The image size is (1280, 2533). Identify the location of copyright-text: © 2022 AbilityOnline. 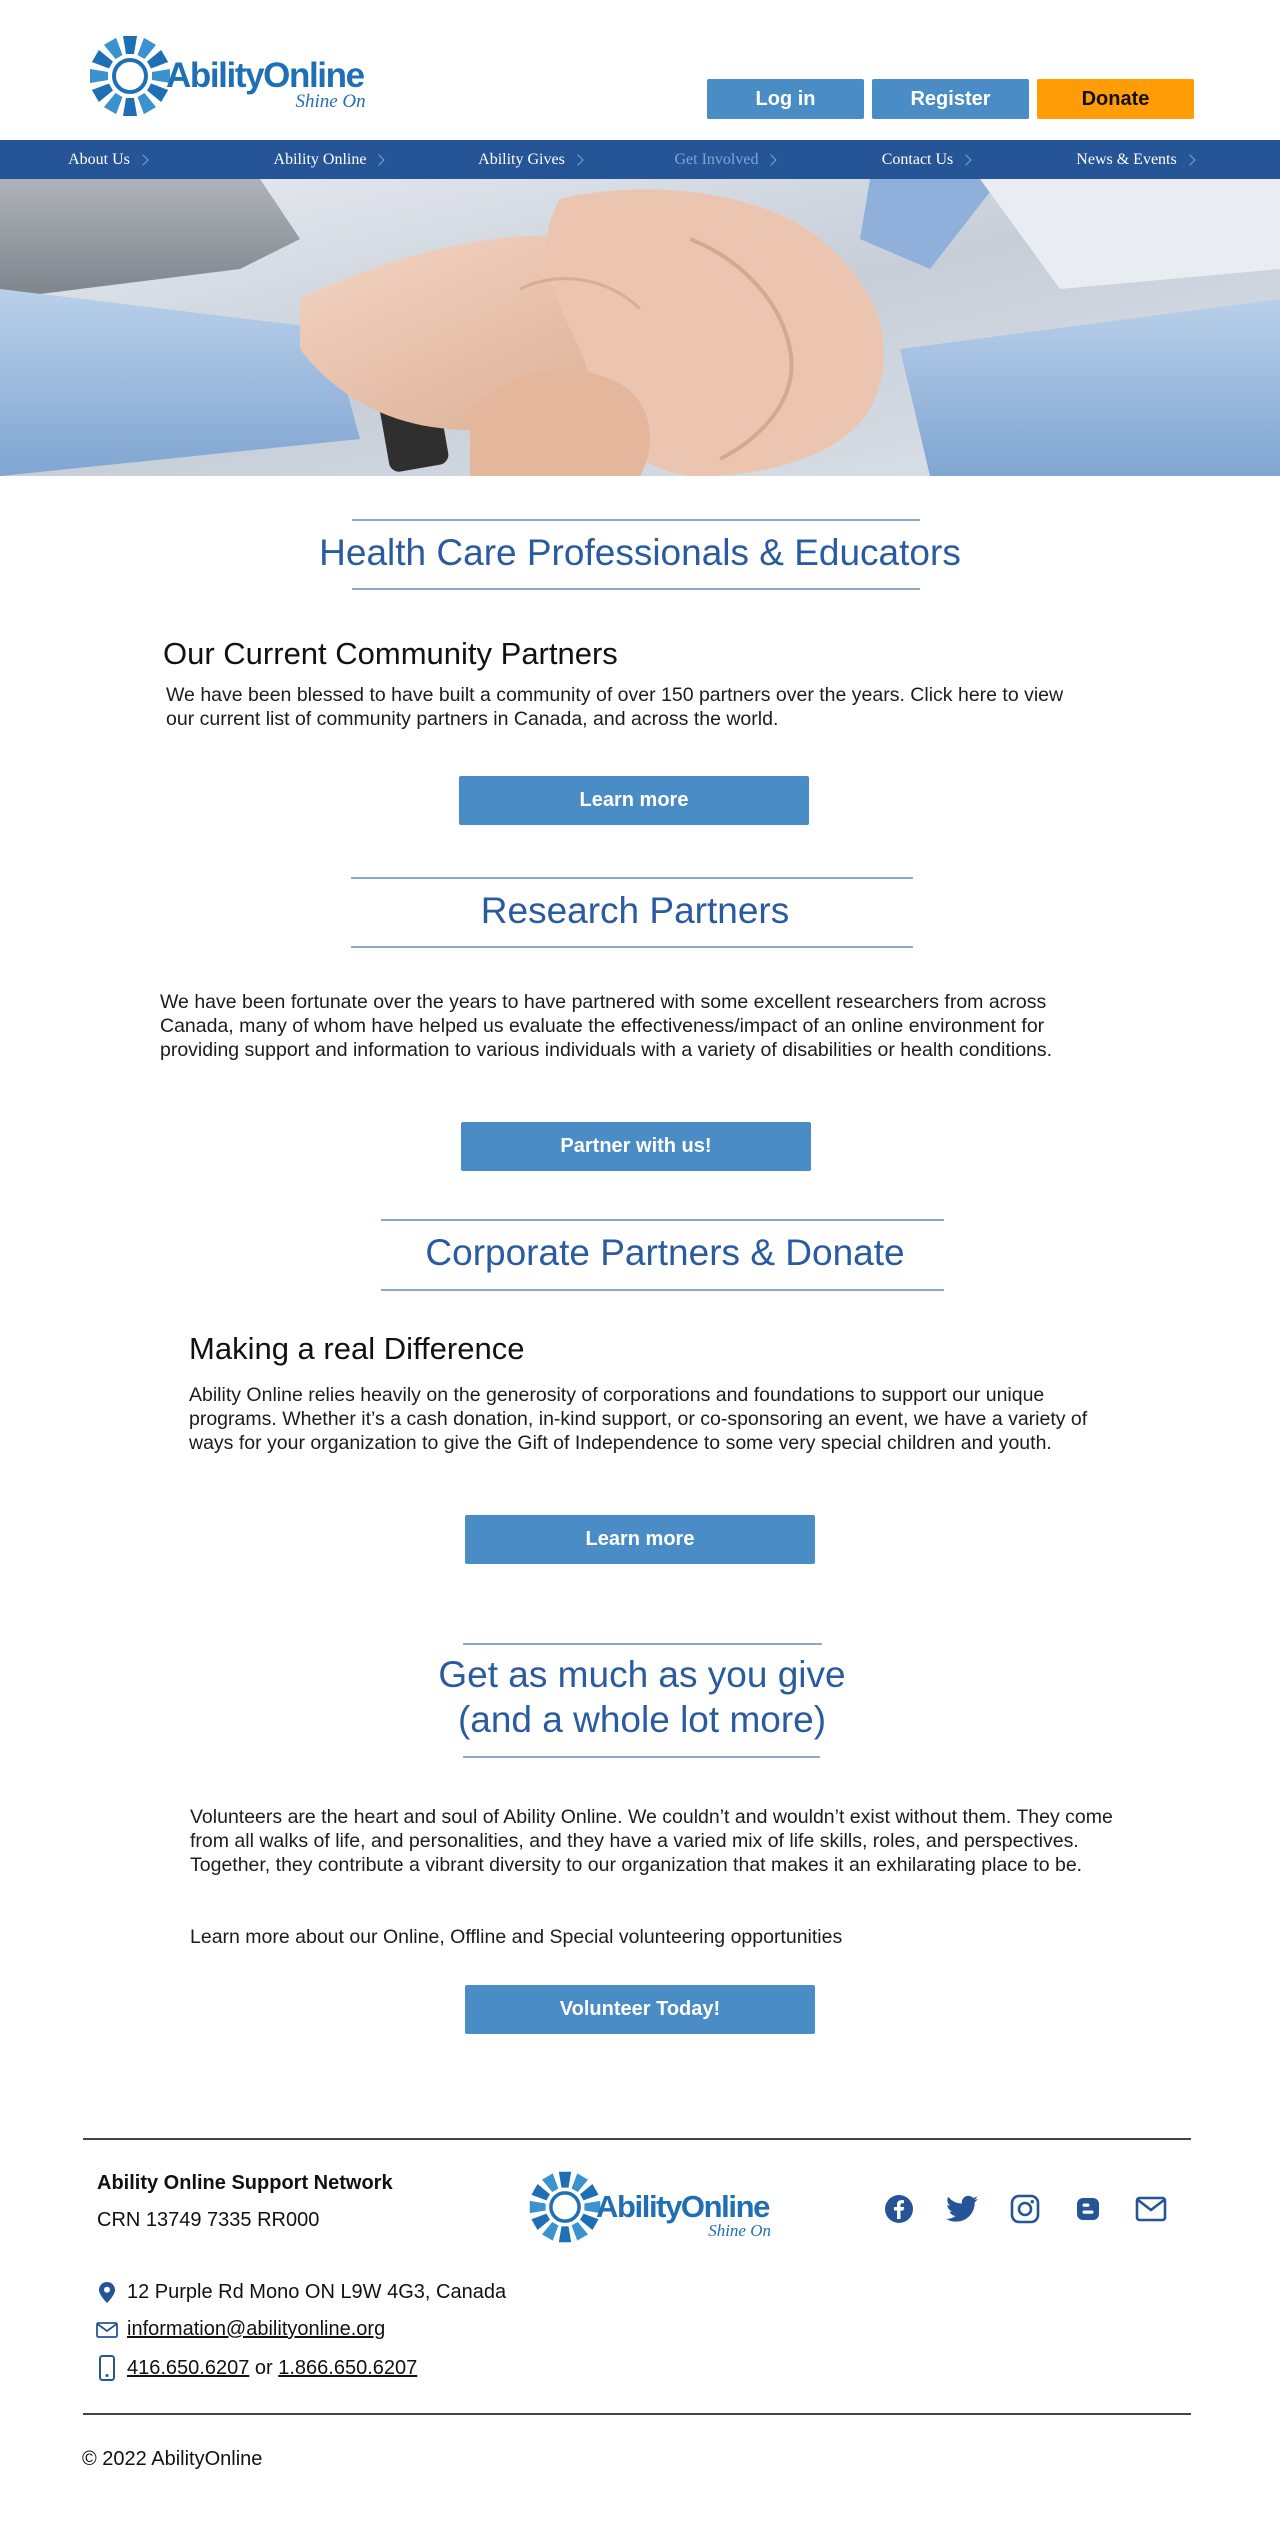
(172, 2459).